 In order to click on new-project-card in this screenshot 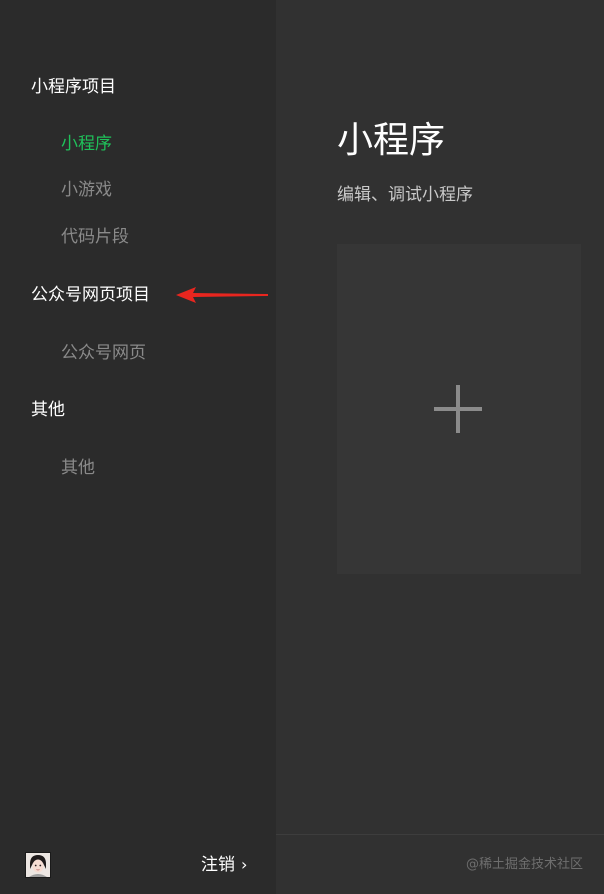, I will do `click(459, 409)`.